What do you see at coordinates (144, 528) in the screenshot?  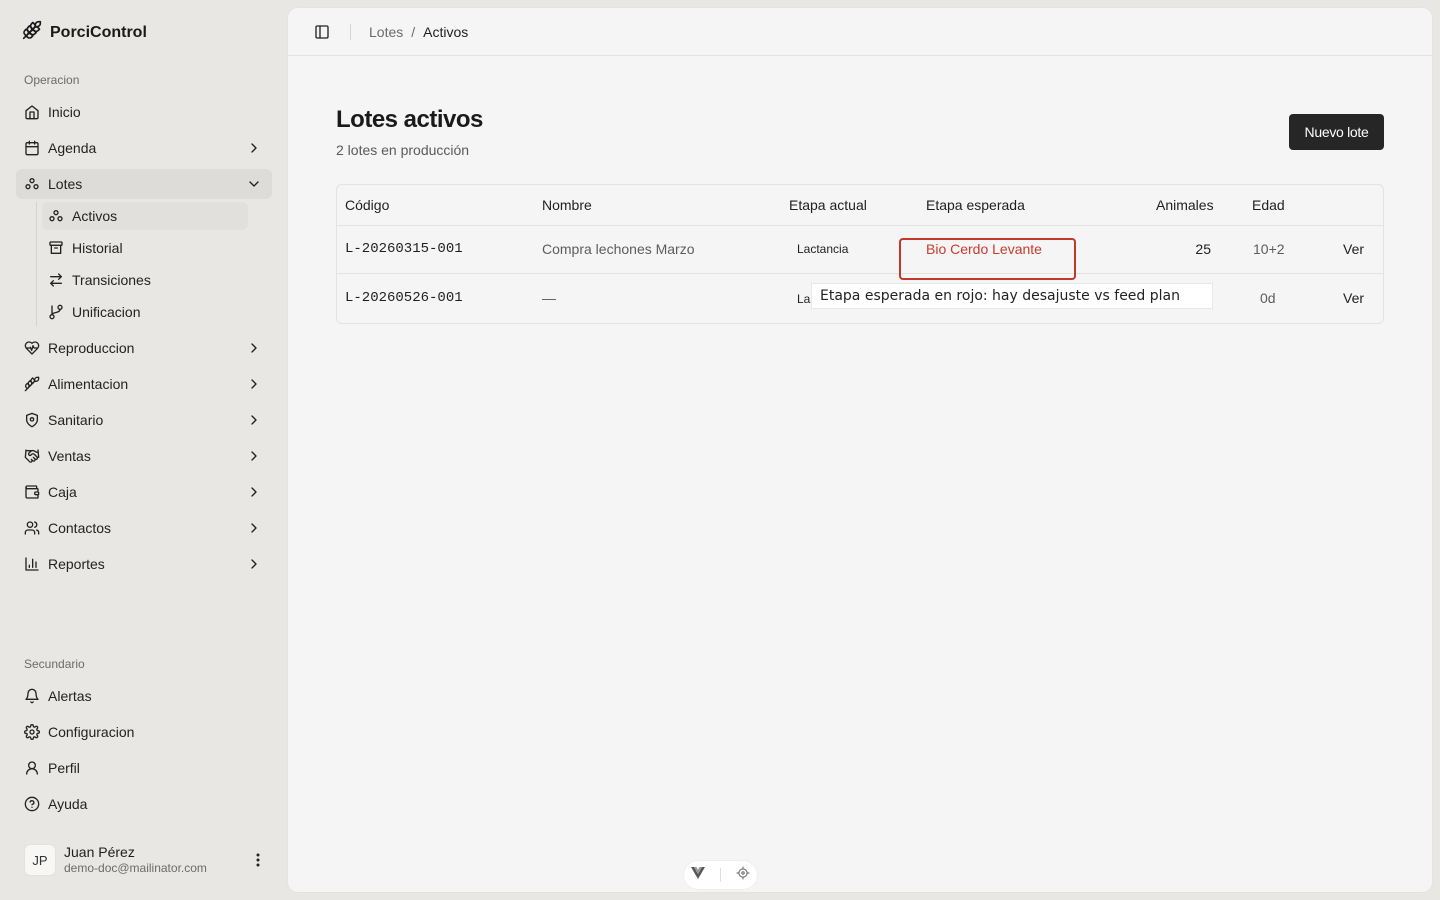 I see `sidebar-item-contactos: Contactos` at bounding box center [144, 528].